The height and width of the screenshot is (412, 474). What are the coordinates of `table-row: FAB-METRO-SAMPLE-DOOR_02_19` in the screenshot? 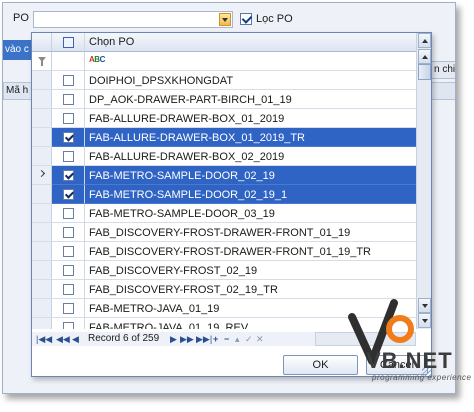 It's located at (224, 175).